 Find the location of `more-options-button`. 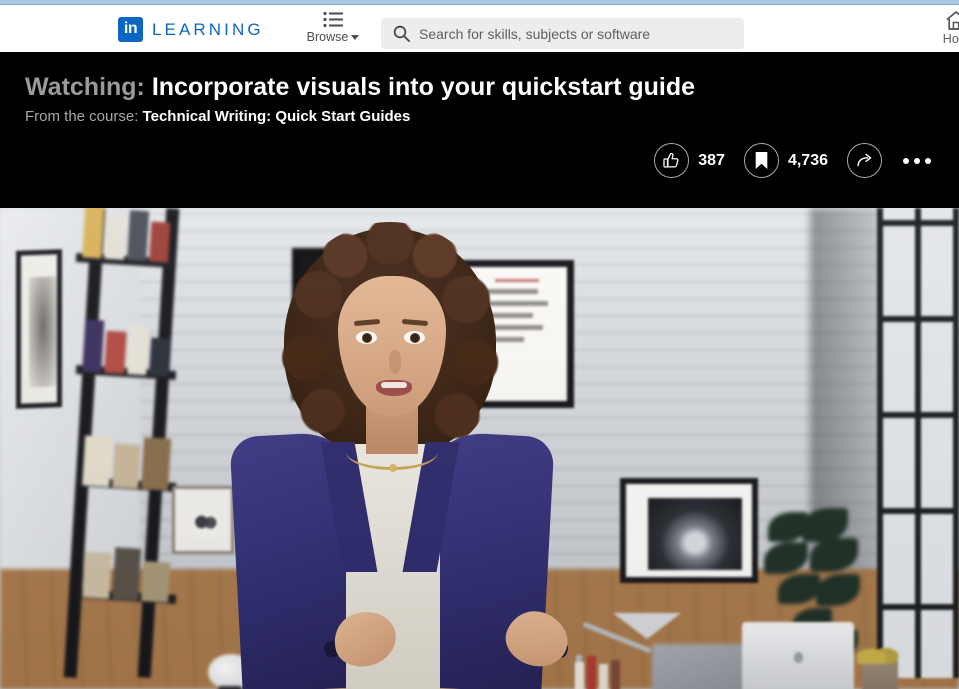

more-options-button is located at coordinates (917, 161).